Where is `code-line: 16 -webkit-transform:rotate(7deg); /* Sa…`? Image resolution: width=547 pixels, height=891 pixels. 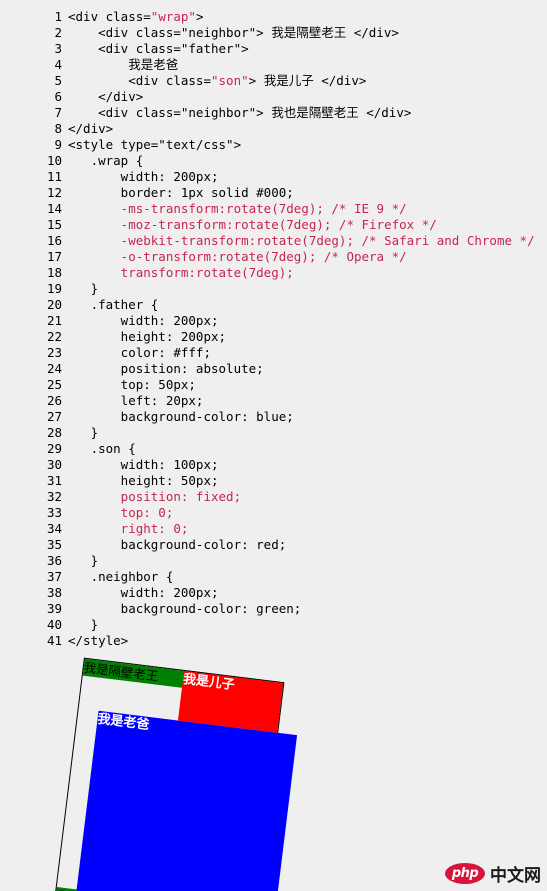
code-line: 16 -webkit-transform:rotate(7deg); /* Sa… is located at coordinates (273, 241).